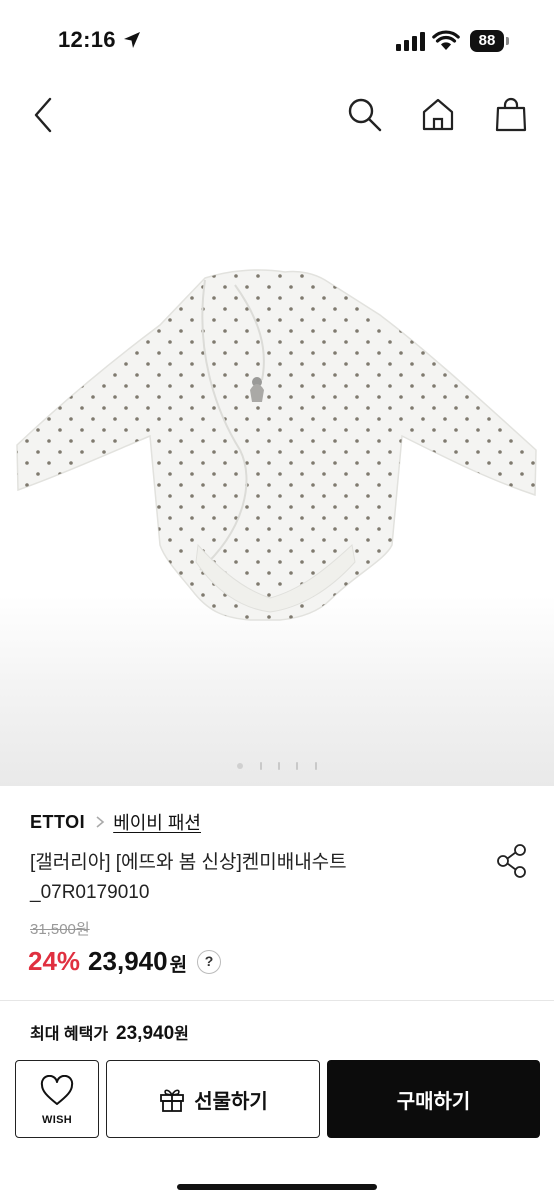 The height and width of the screenshot is (1200, 554). What do you see at coordinates (446, 40) in the screenshot?
I see `wifi-icon` at bounding box center [446, 40].